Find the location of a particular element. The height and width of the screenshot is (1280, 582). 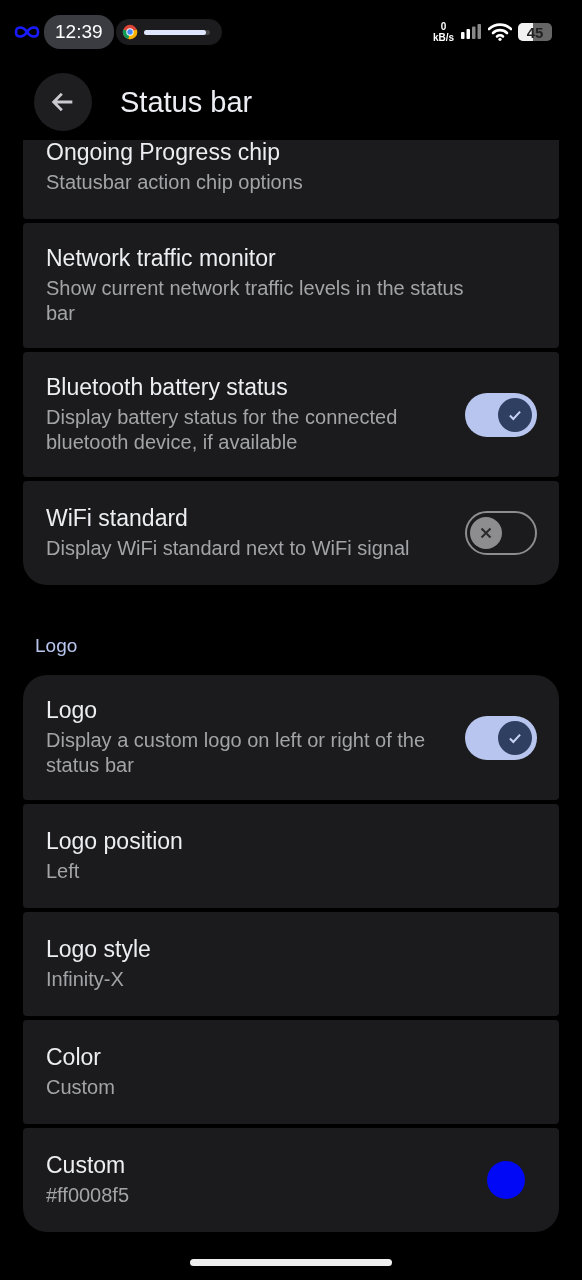

setting-title: Custom is located at coordinates (86, 1165).